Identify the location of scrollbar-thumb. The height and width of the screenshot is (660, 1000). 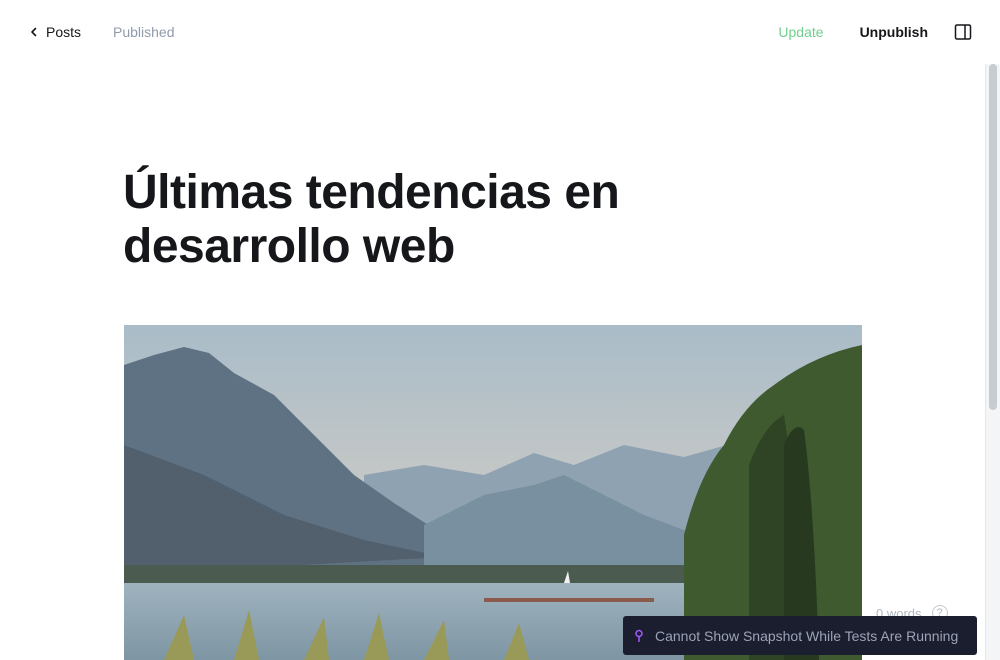
(993, 237).